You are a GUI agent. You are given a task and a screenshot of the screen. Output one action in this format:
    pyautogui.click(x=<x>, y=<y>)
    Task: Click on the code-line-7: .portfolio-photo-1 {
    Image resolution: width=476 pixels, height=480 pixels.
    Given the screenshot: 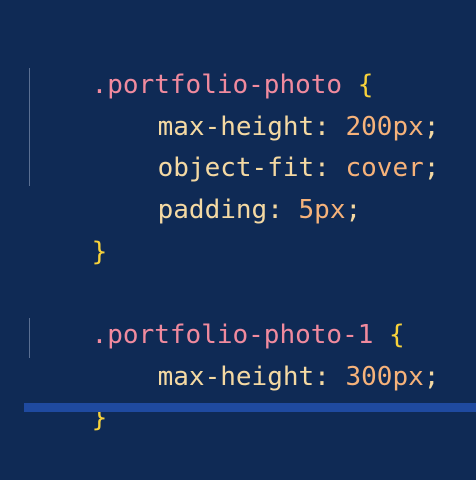 What is the action you would take?
    pyautogui.click(x=202, y=312)
    